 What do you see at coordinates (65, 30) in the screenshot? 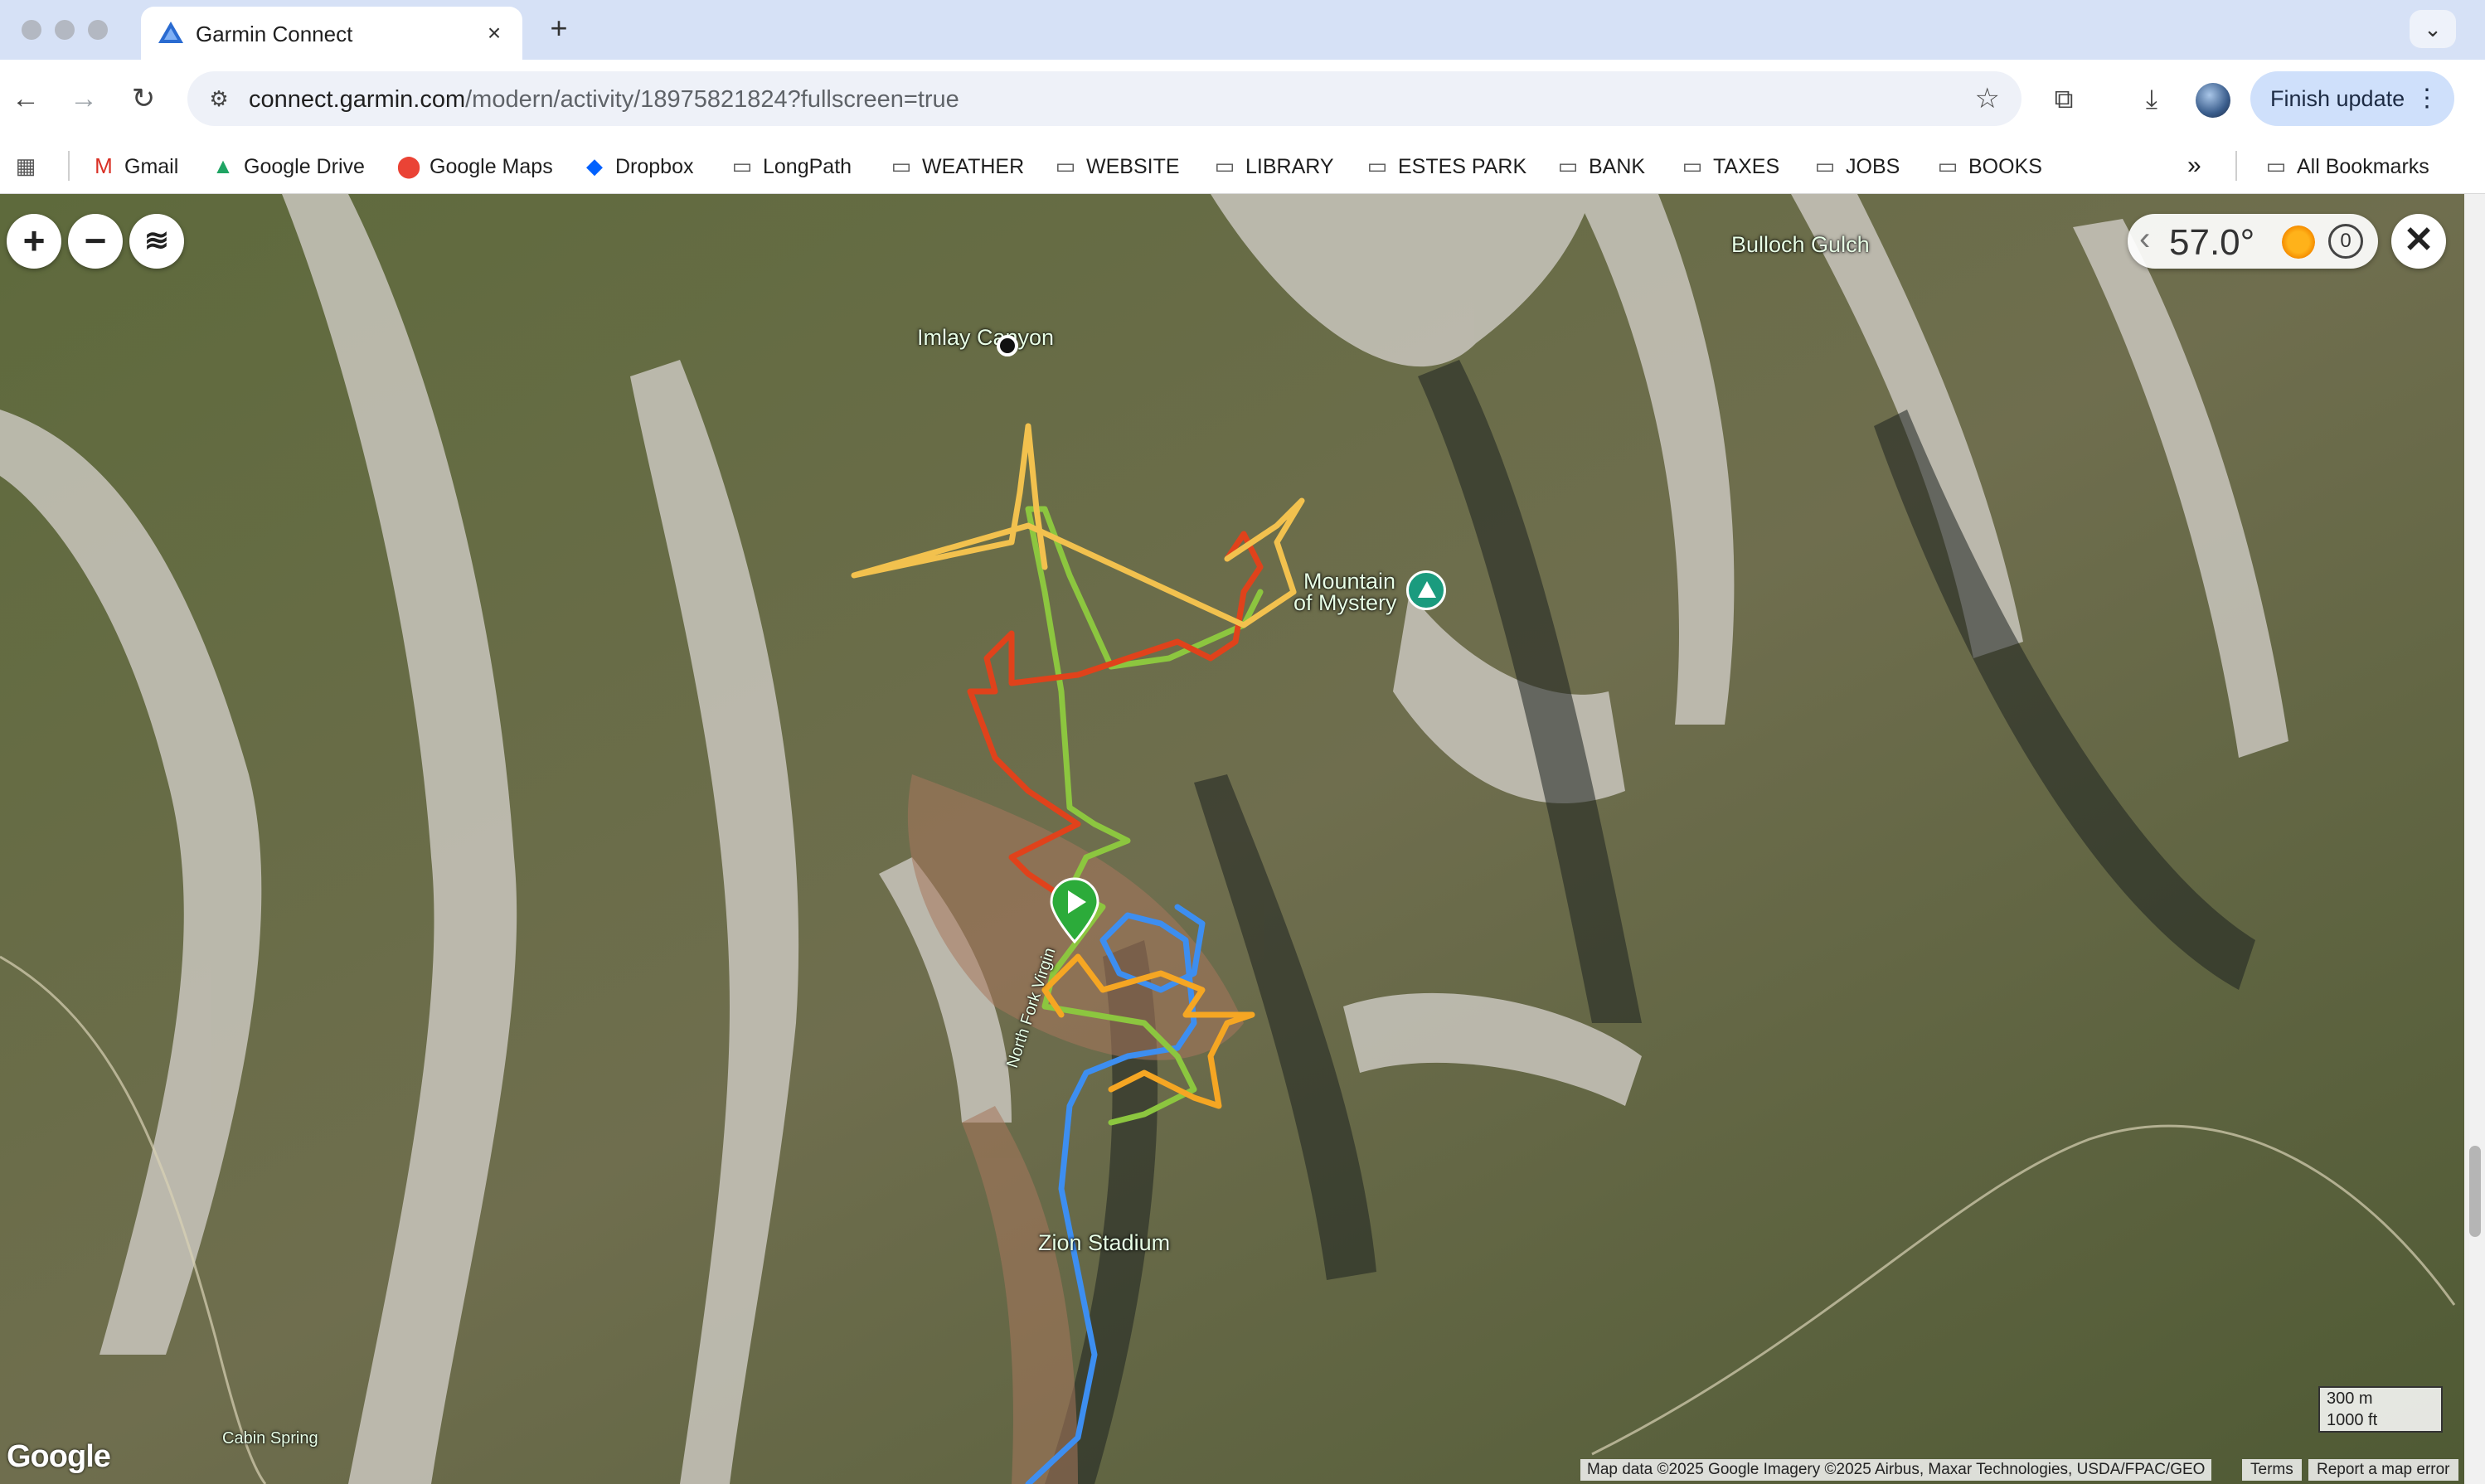
I see `minimize-window-button` at bounding box center [65, 30].